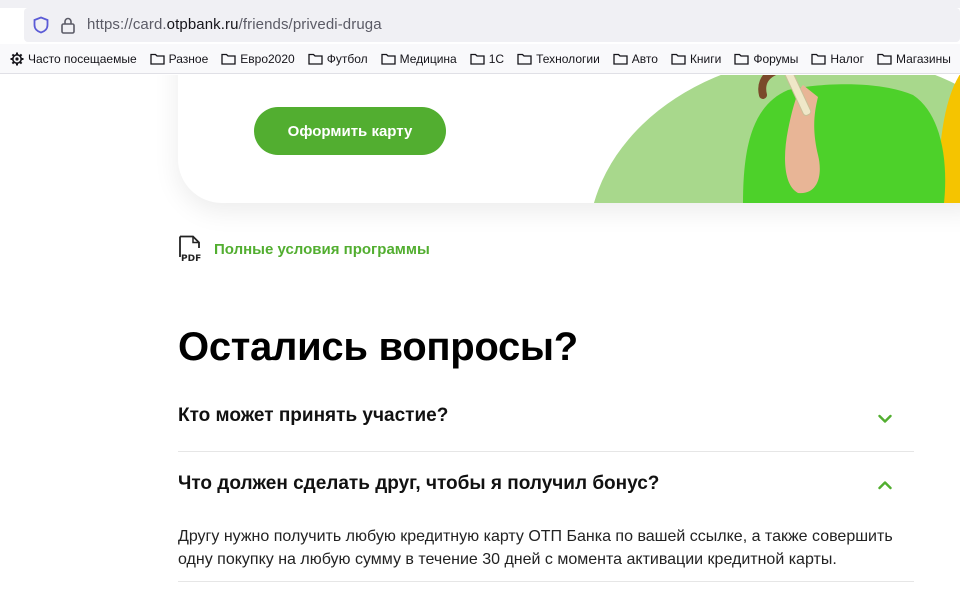 This screenshot has height=596, width=960. What do you see at coordinates (885, 485) in the screenshot?
I see `chevron-up-icon` at bounding box center [885, 485].